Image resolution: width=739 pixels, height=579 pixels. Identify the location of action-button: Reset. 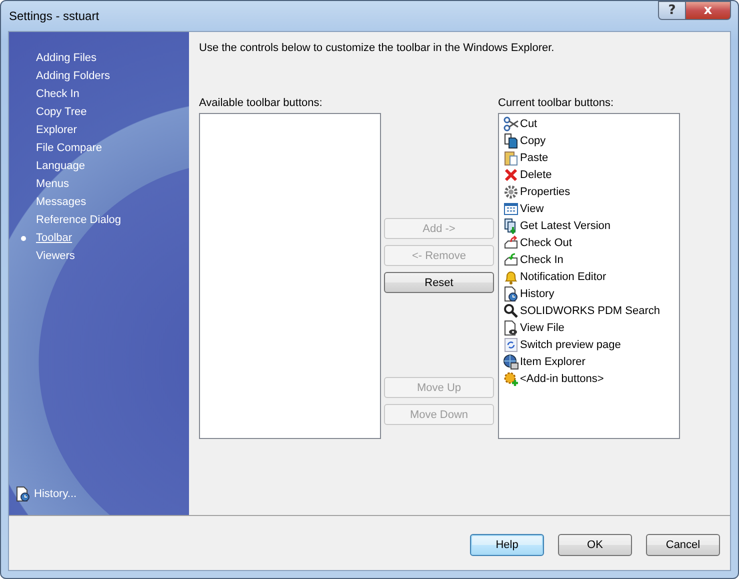
(439, 282).